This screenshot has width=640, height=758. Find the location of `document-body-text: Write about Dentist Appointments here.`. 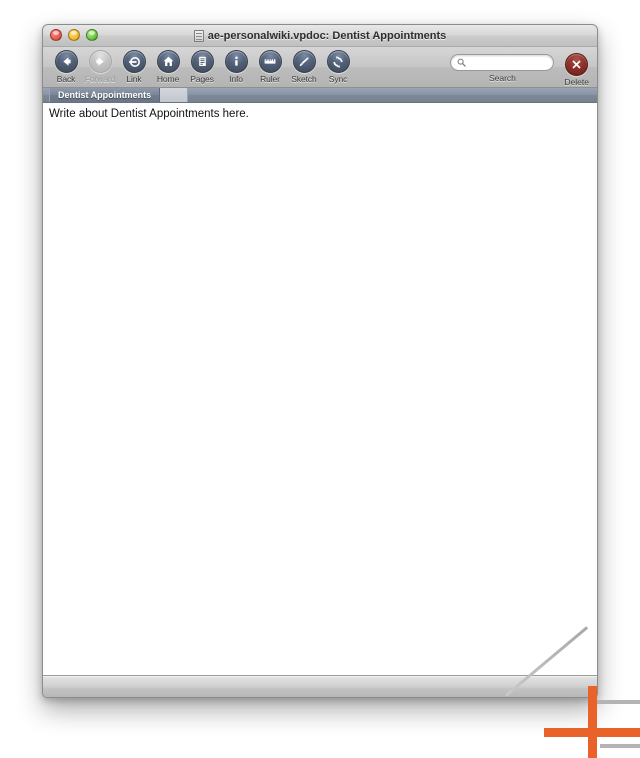

document-body-text: Write about Dentist Appointments here. is located at coordinates (320, 114).